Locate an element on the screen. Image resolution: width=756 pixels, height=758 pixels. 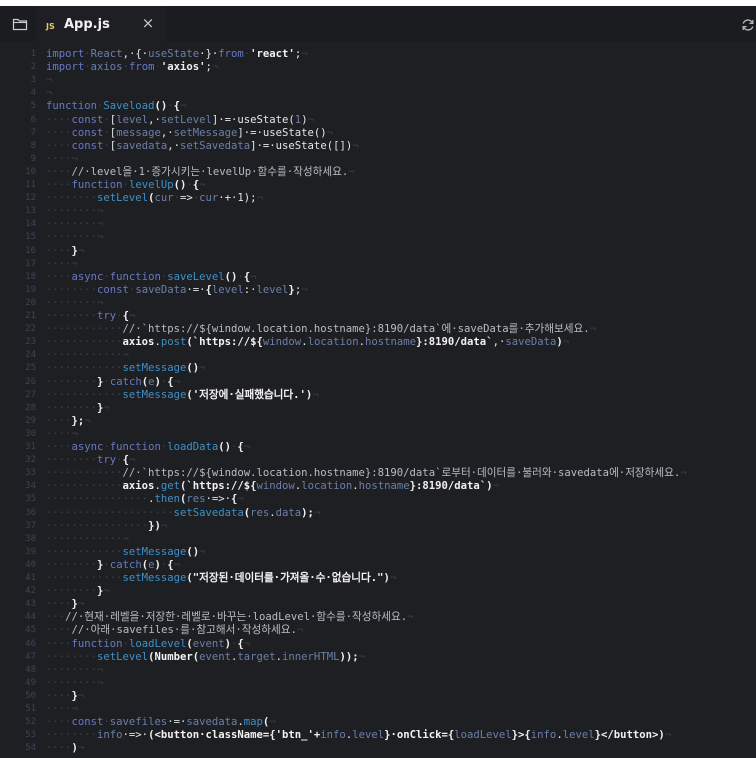
code-text: ¬ is located at coordinates (49, 80).